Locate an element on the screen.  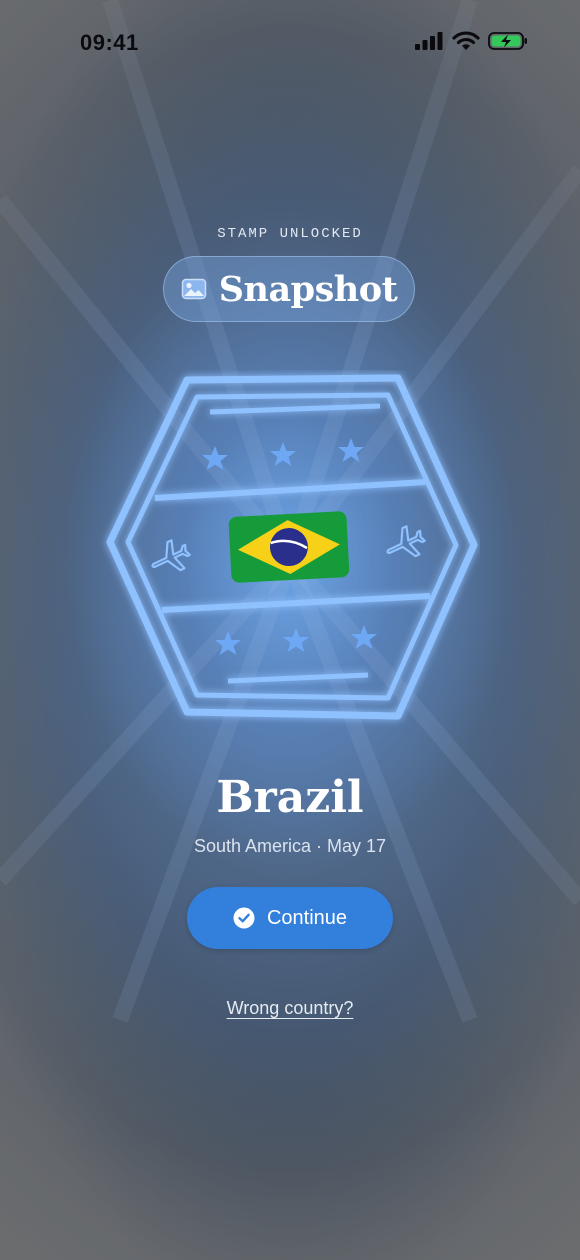
brazil-flag is located at coordinates (289, 547).